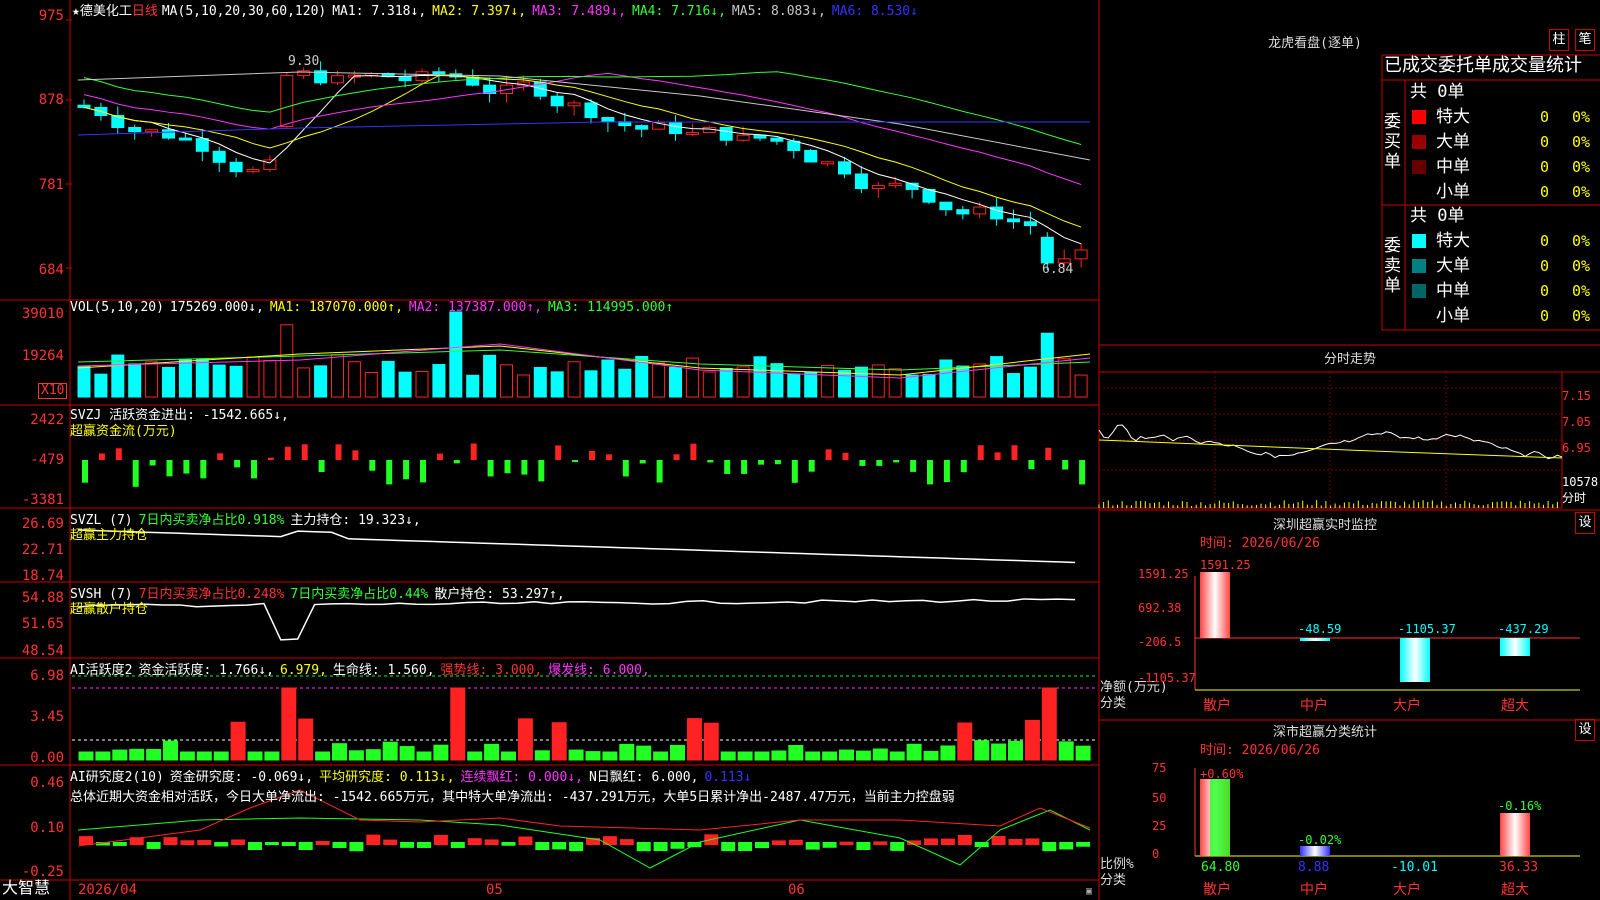 Image resolution: width=1600 pixels, height=900 pixels. Describe the element at coordinates (1225, 565) in the screenshot. I see `sz-value-label: 1591.25` at that location.